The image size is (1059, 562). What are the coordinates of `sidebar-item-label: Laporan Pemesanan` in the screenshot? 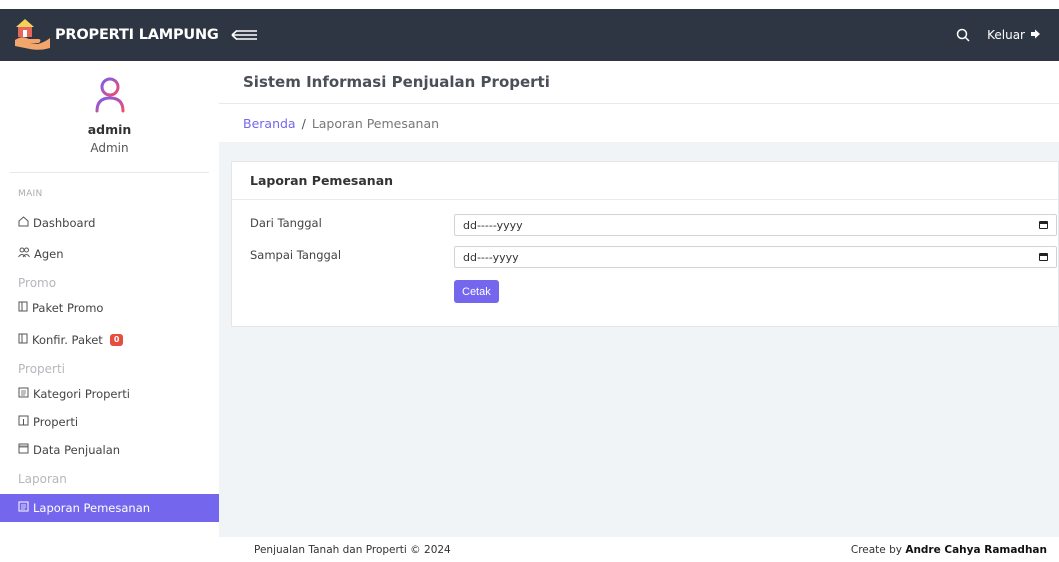 It's located at (92, 508).